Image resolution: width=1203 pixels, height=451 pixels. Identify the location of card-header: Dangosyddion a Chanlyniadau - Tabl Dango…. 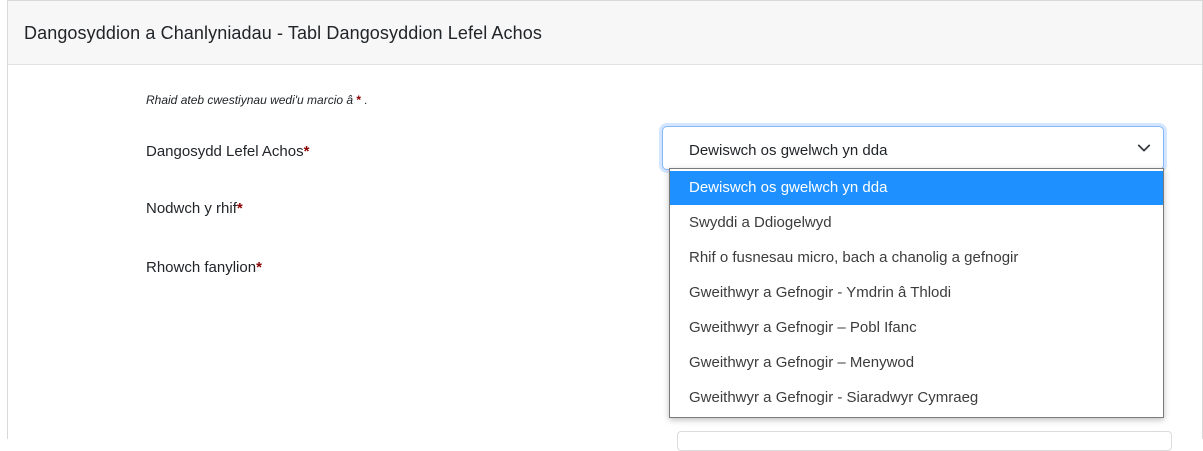
(605, 33).